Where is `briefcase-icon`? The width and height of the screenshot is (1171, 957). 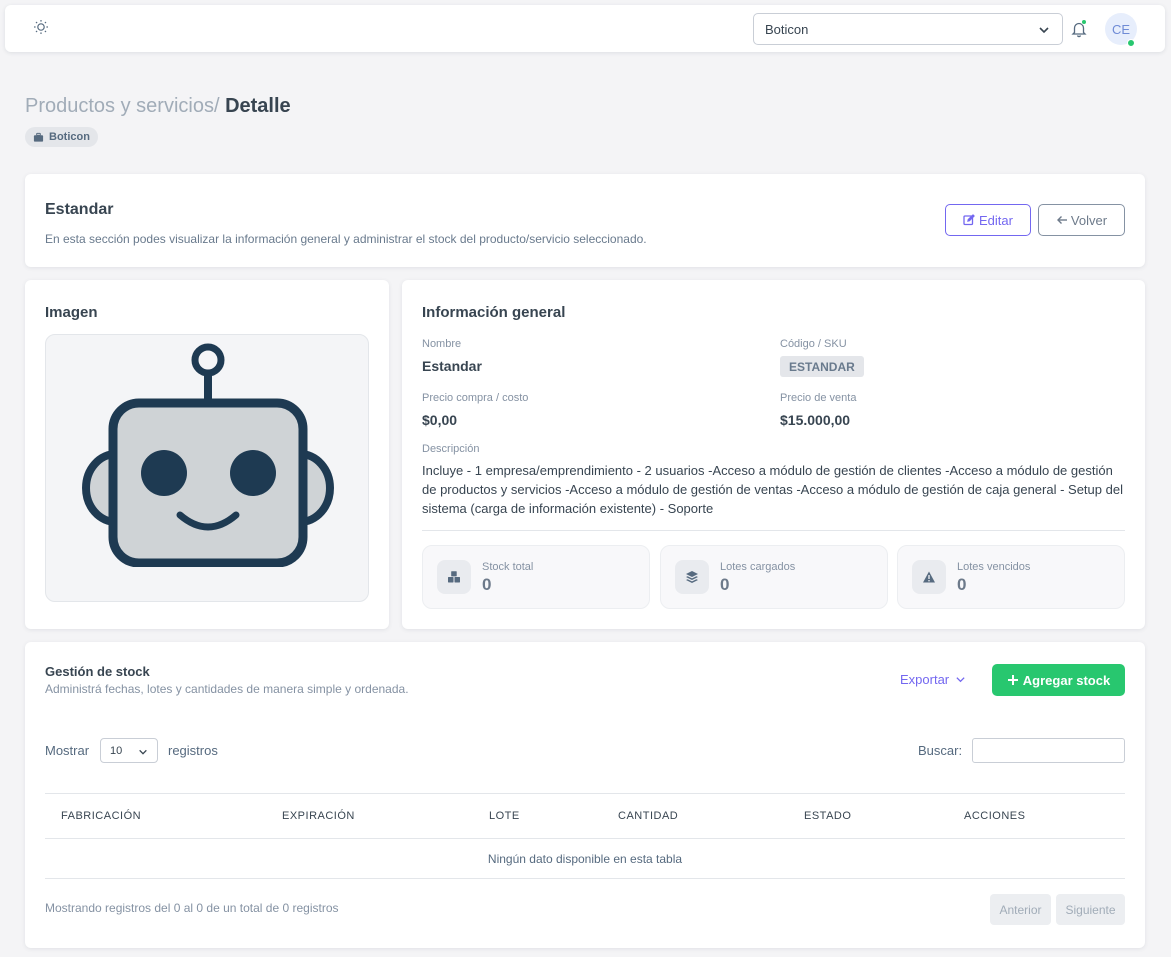
briefcase-icon is located at coordinates (38, 137).